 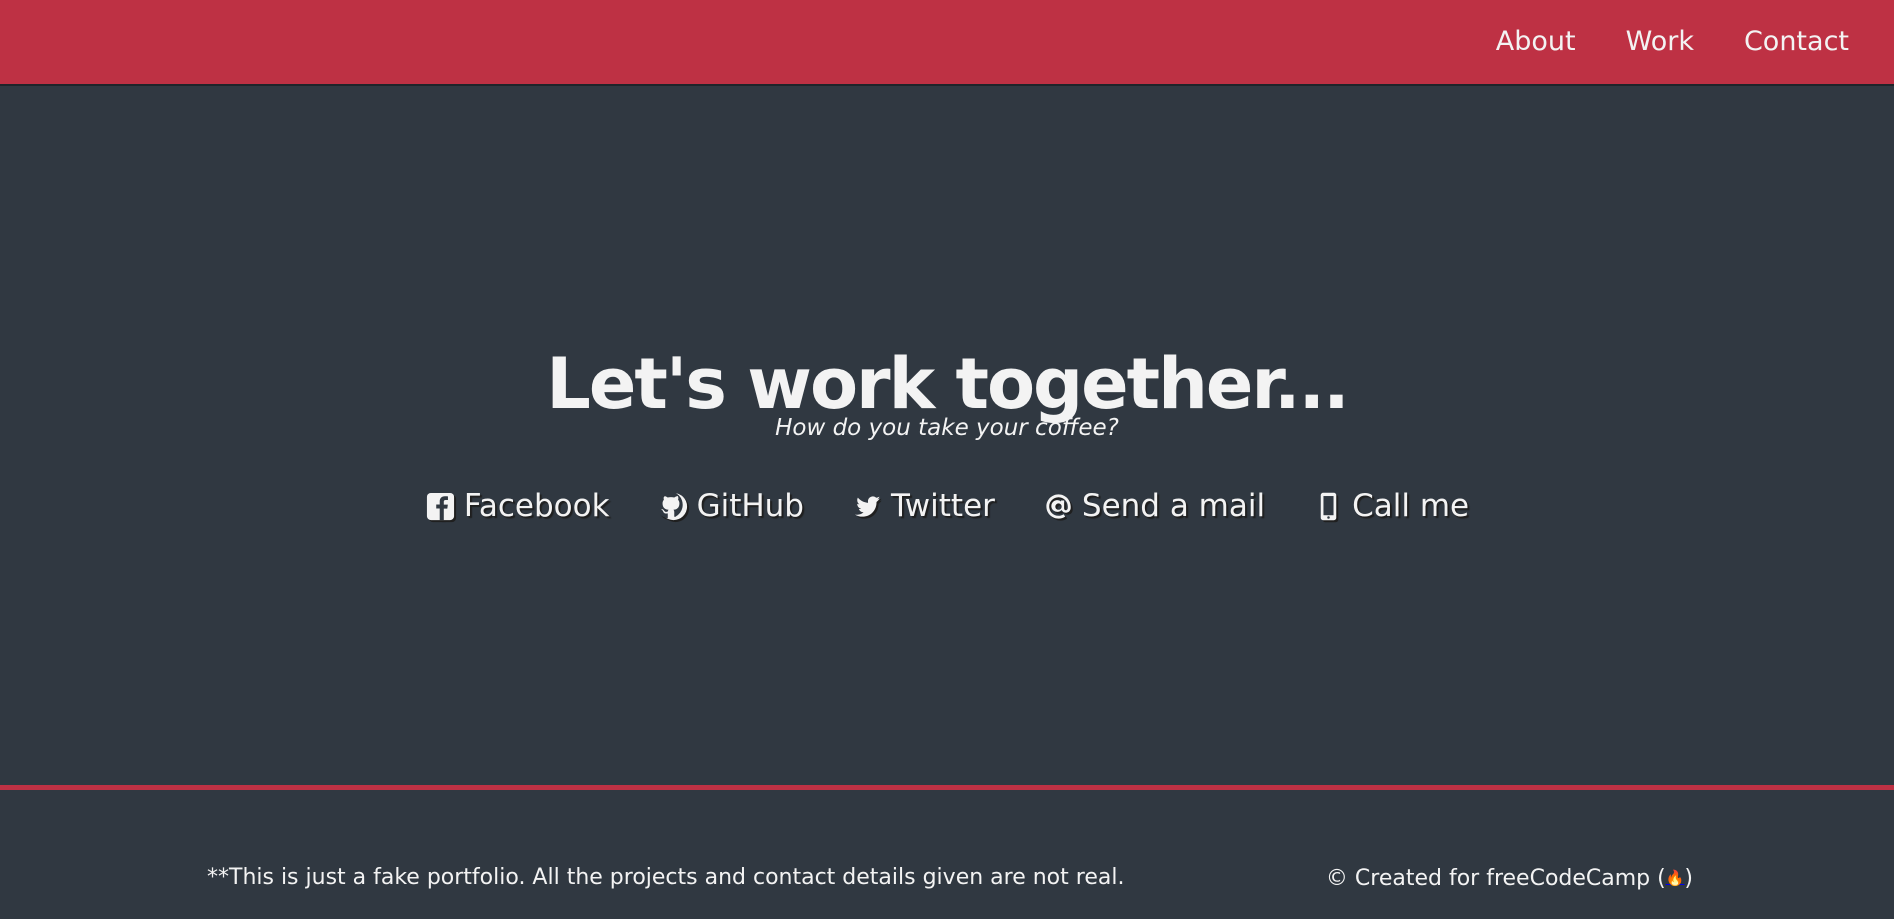 I want to click on nav-link-work: Work, so click(x=1660, y=42).